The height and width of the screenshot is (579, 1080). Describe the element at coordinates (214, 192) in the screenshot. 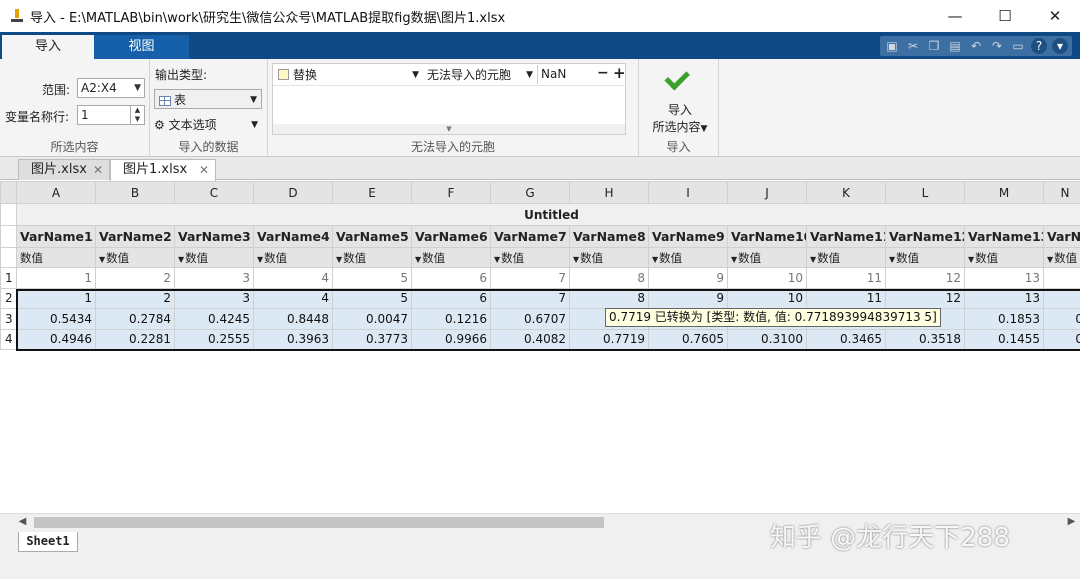

I see `column-header: C` at that location.